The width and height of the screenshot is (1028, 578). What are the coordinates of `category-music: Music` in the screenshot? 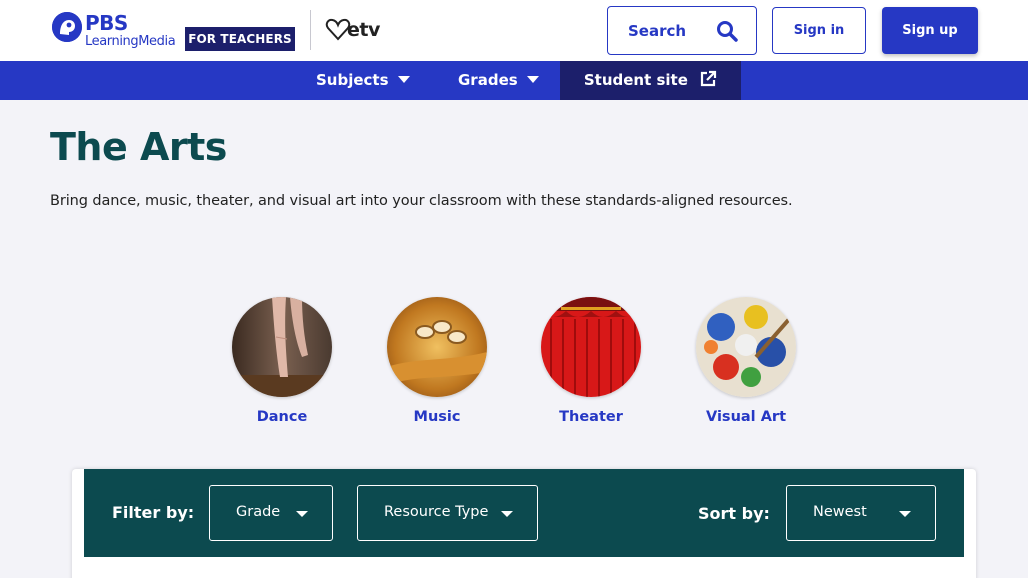 It's located at (437, 361).